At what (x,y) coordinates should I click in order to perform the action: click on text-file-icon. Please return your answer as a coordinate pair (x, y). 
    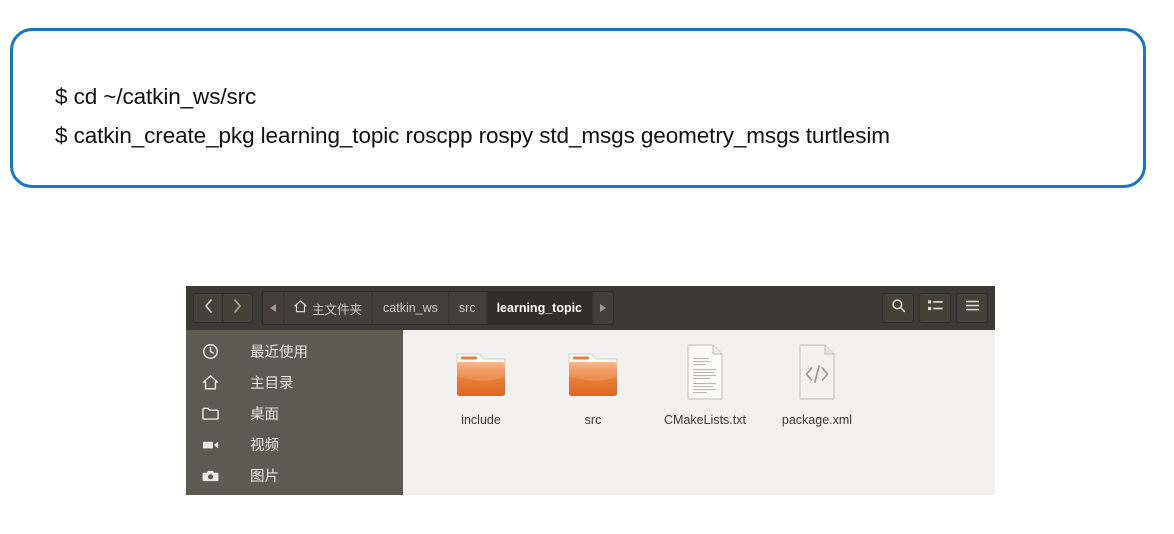
    Looking at the image, I should click on (705, 374).